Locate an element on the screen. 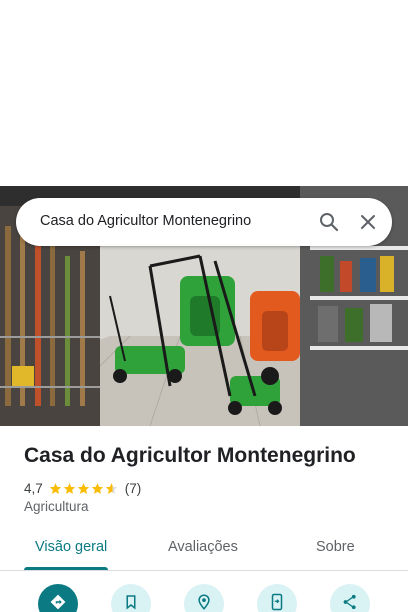  rating-value: 4,7 is located at coordinates (33, 488).